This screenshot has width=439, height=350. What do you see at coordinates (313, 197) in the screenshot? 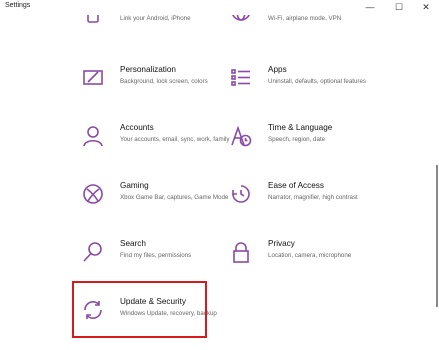
I see `tile-ease-of-access-desc: Narrator, magnifier, high contrast` at bounding box center [313, 197].